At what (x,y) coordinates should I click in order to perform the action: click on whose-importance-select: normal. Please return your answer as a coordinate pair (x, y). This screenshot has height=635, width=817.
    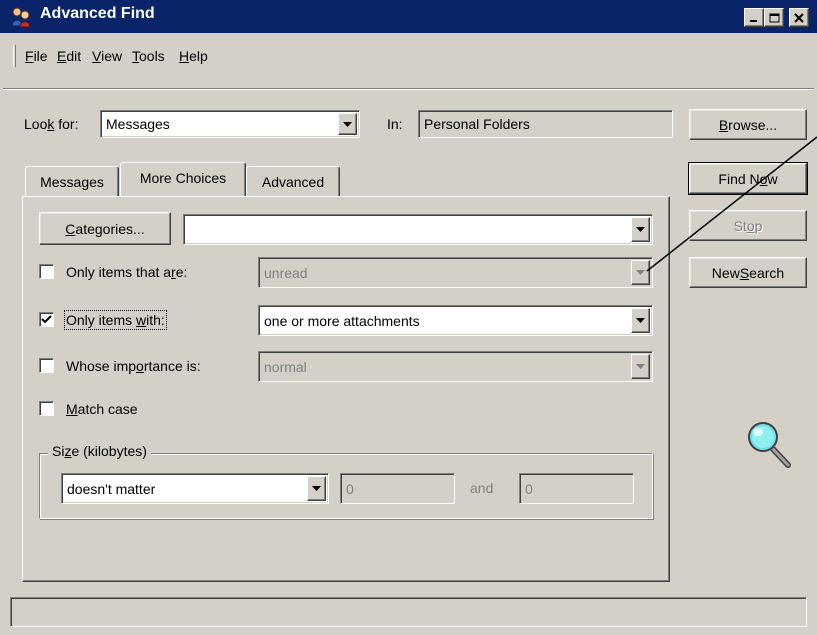
    Looking at the image, I should click on (455, 366).